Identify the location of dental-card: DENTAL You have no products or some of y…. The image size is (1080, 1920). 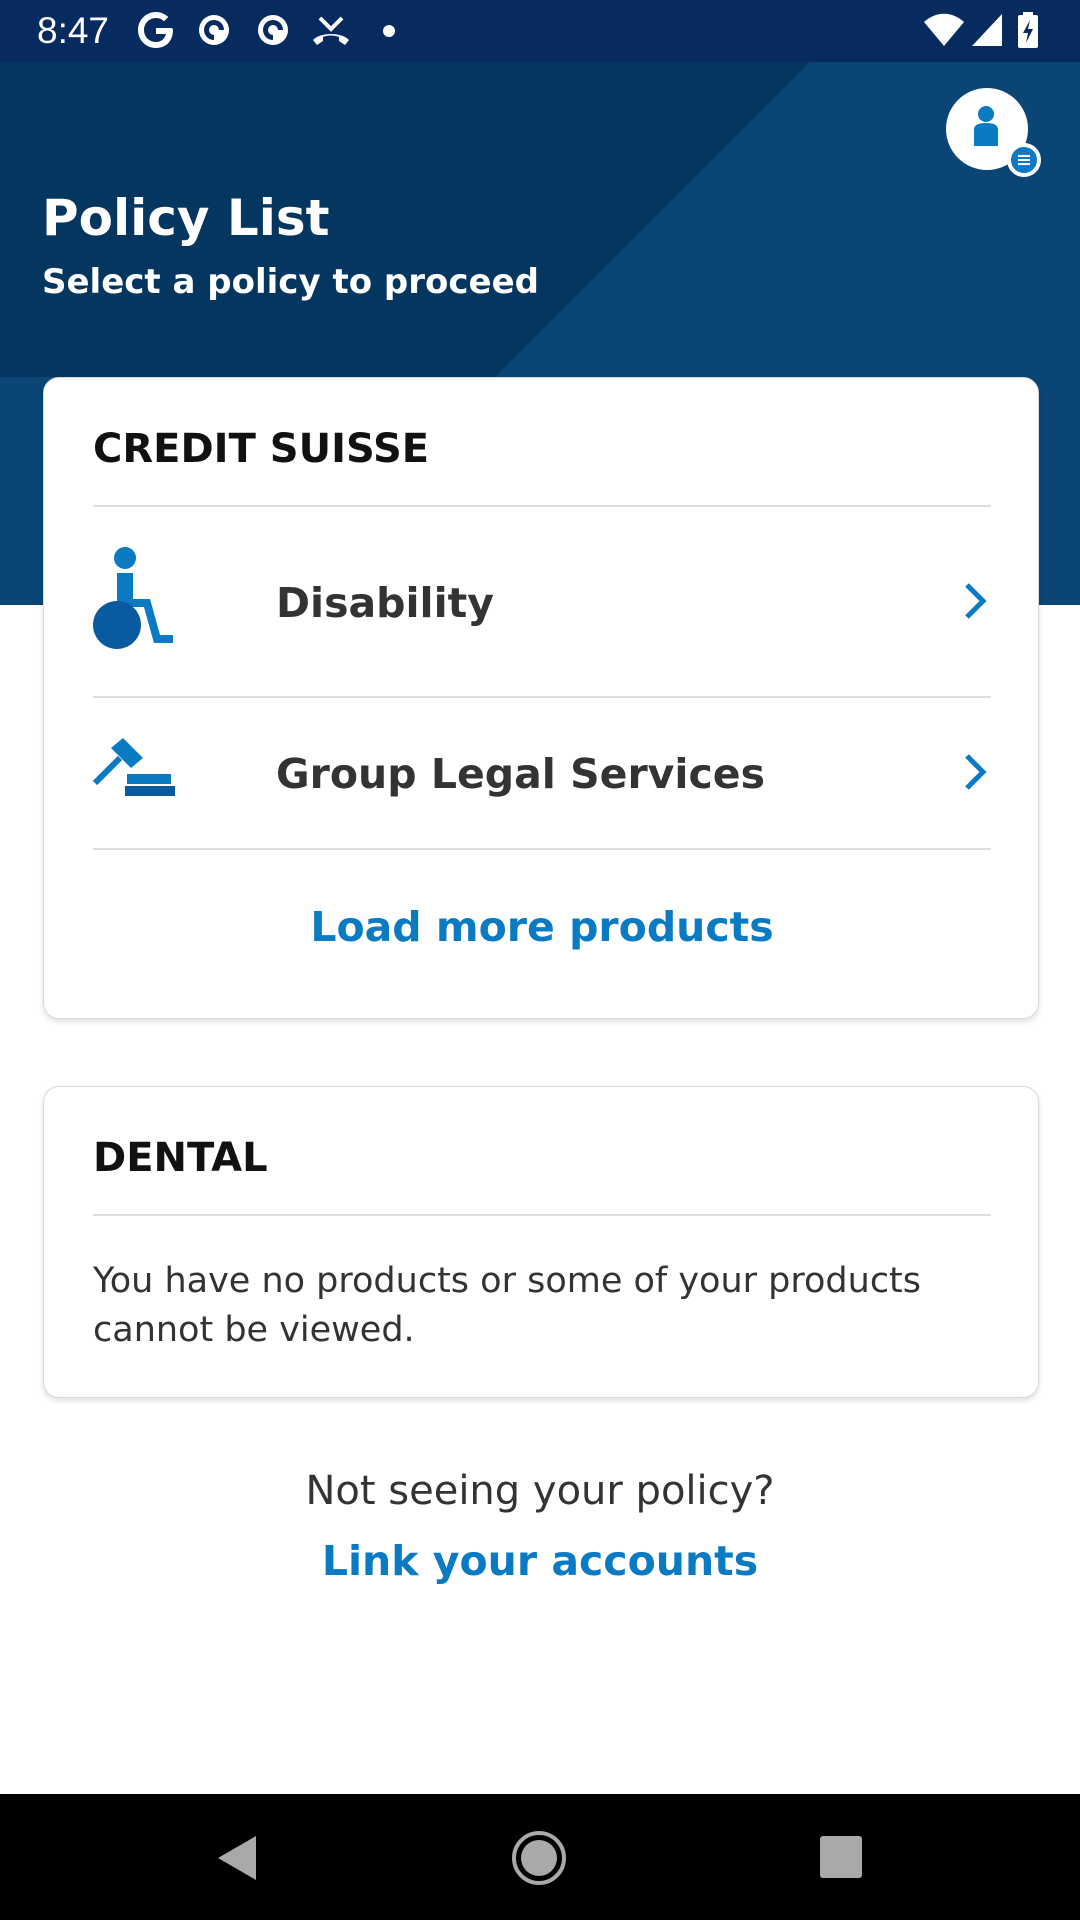
(541, 1242).